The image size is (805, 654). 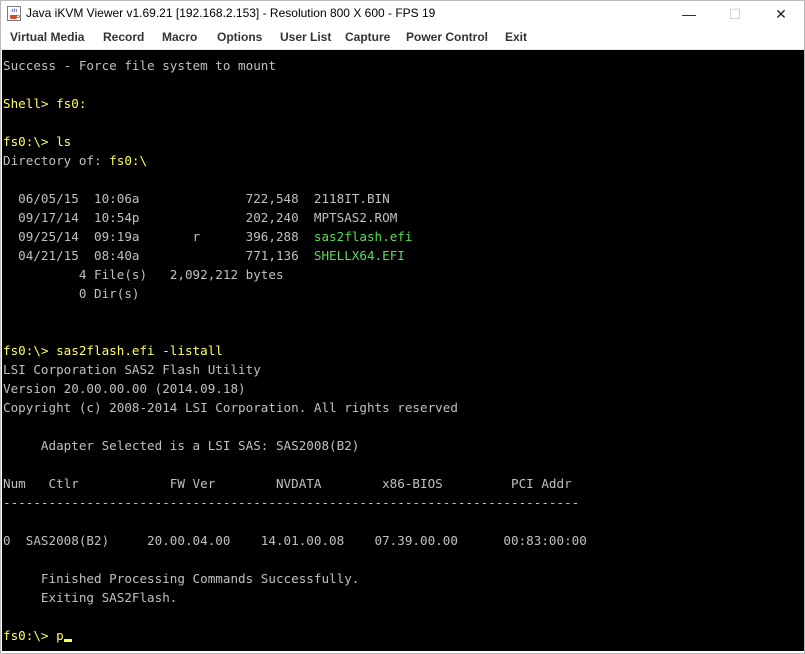 What do you see at coordinates (158, 255) in the screenshot?
I see `file-info: 04/21/15 08:40a 771,136` at bounding box center [158, 255].